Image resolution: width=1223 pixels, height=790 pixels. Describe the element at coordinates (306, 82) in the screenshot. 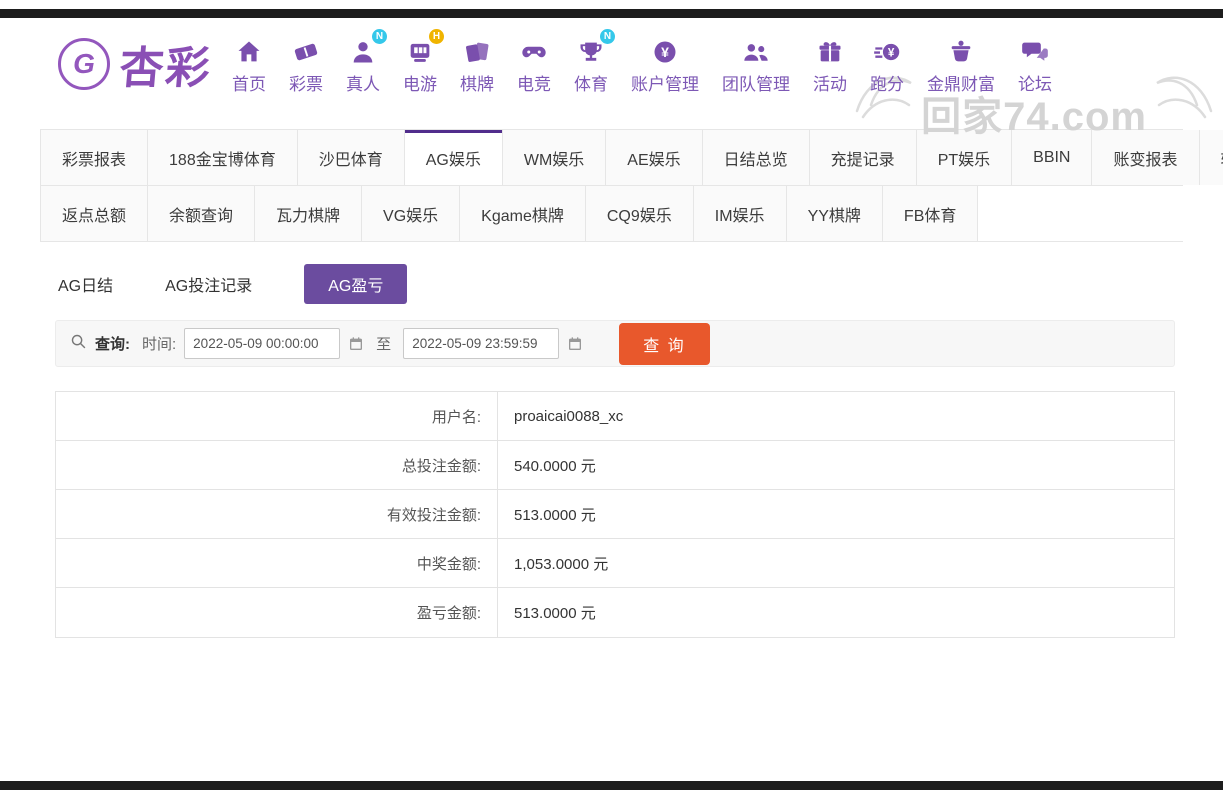

I see `nav-label: 彩票` at that location.